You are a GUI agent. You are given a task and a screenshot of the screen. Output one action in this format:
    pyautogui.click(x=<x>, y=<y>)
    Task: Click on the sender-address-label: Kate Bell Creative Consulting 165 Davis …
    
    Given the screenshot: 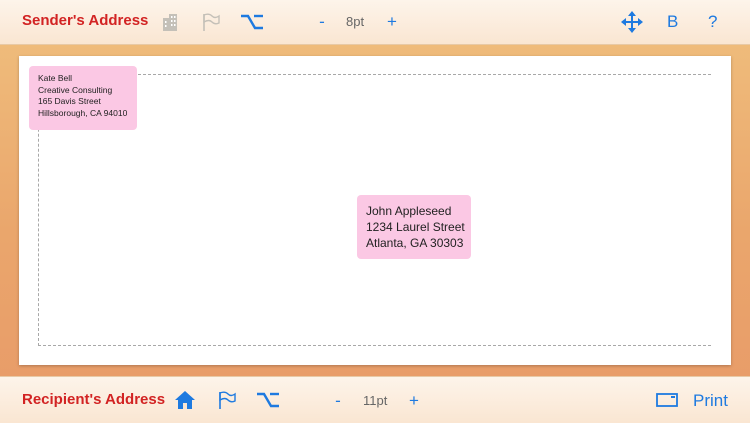 What is the action you would take?
    pyautogui.click(x=83, y=98)
    